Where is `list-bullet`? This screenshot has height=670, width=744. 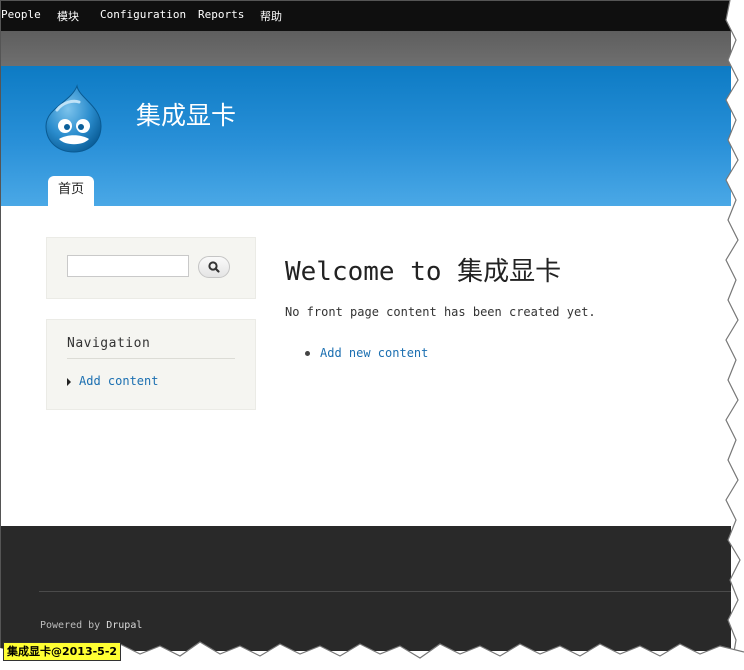 list-bullet is located at coordinates (307, 353).